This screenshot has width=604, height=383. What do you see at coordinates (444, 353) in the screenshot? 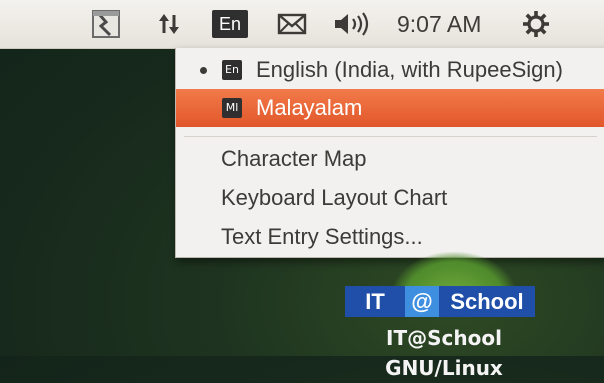
I see `distro-caption: IT@School GNU/Linux` at bounding box center [444, 353].